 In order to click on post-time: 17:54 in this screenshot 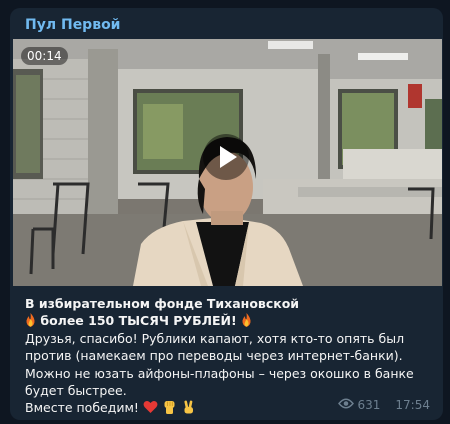, I will do `click(412, 405)`.